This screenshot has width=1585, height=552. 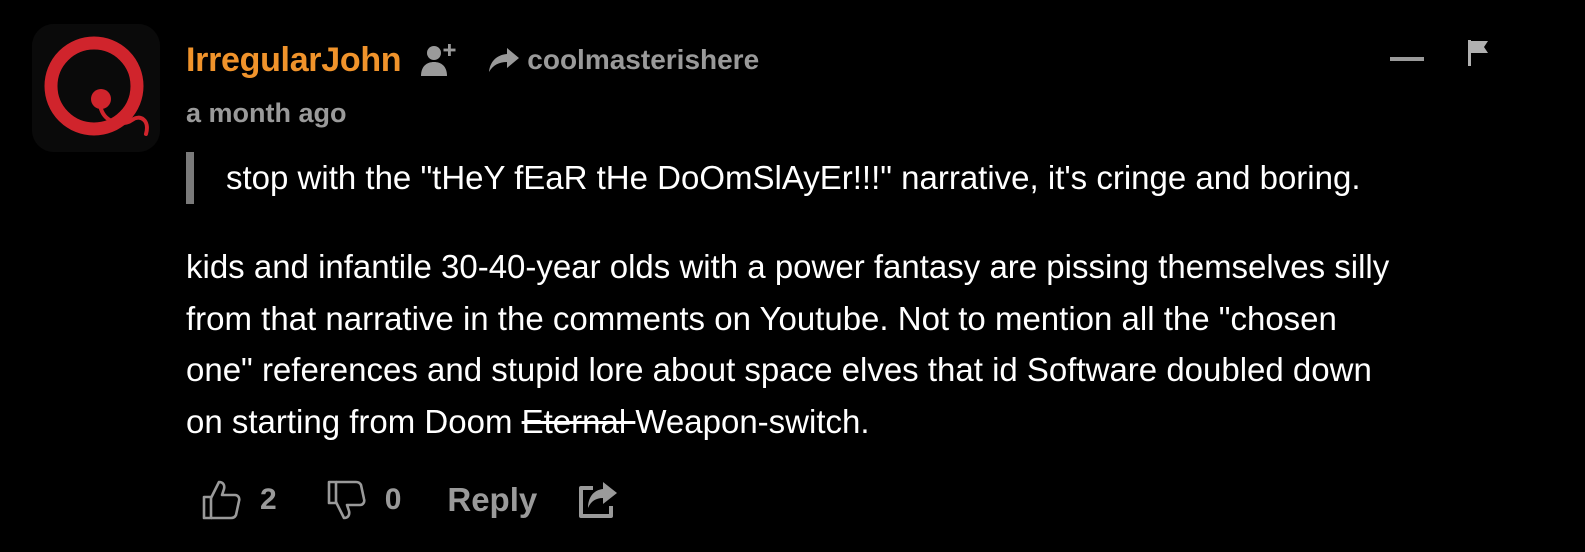 I want to click on comment-timestamp: a month ago, so click(x=266, y=113).